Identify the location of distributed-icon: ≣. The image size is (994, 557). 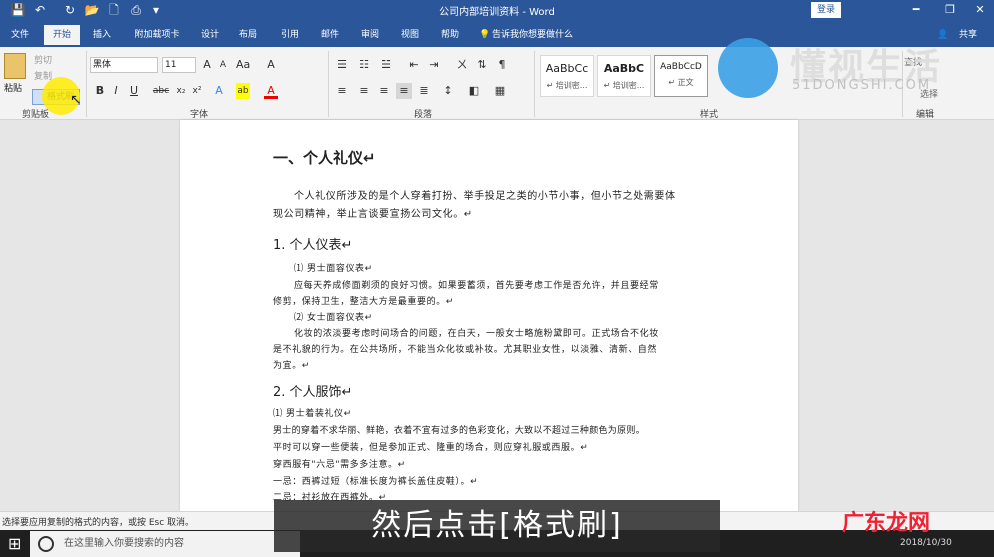
(424, 91).